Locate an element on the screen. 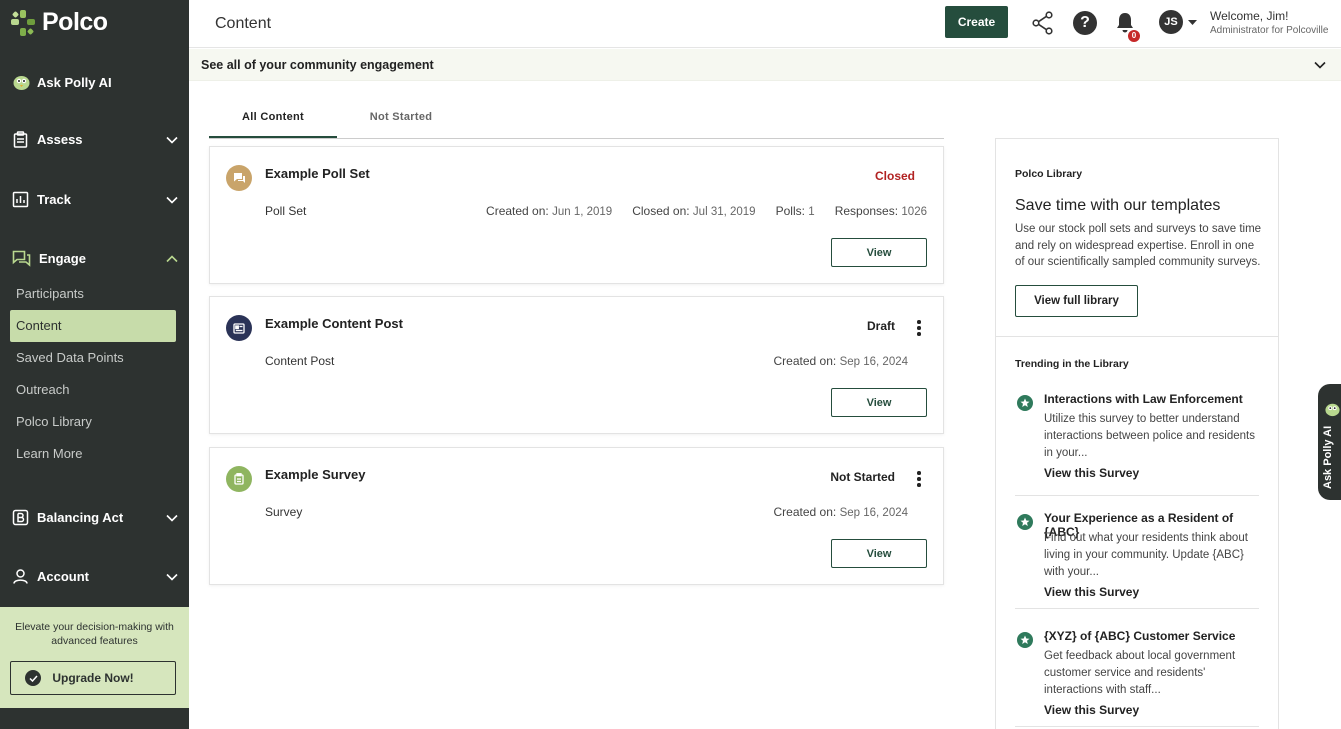  sidebar-item-polco-library: Polco Library is located at coordinates (93, 422).